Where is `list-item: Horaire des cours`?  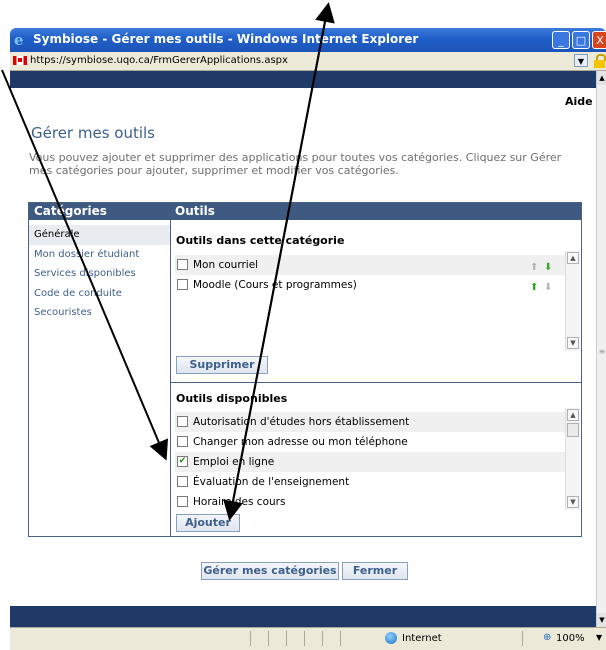
list-item: Horaire des cours is located at coordinates (370, 501).